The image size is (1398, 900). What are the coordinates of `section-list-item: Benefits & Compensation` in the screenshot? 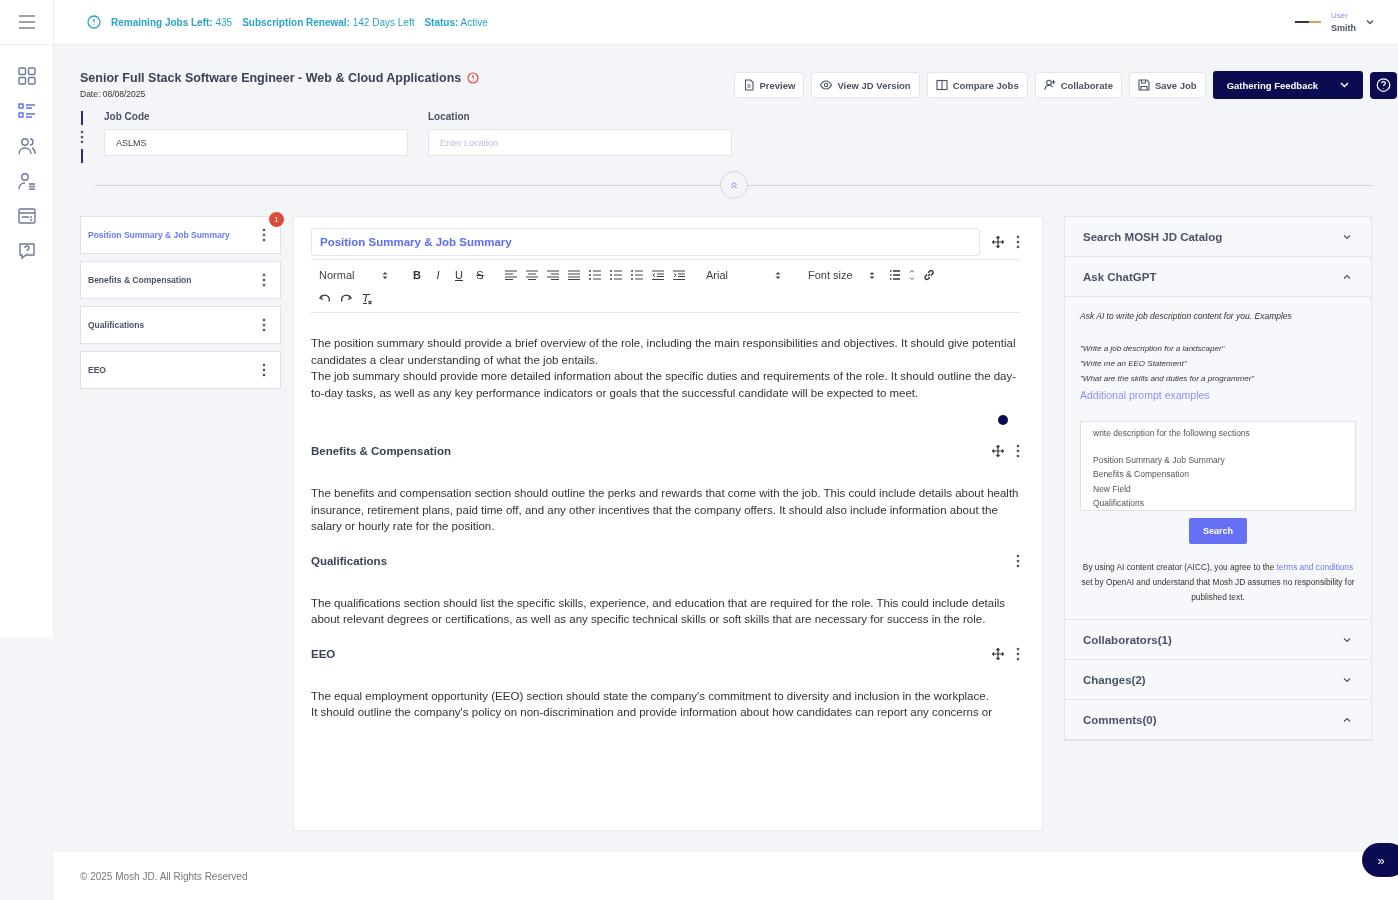 It's located at (180, 280).